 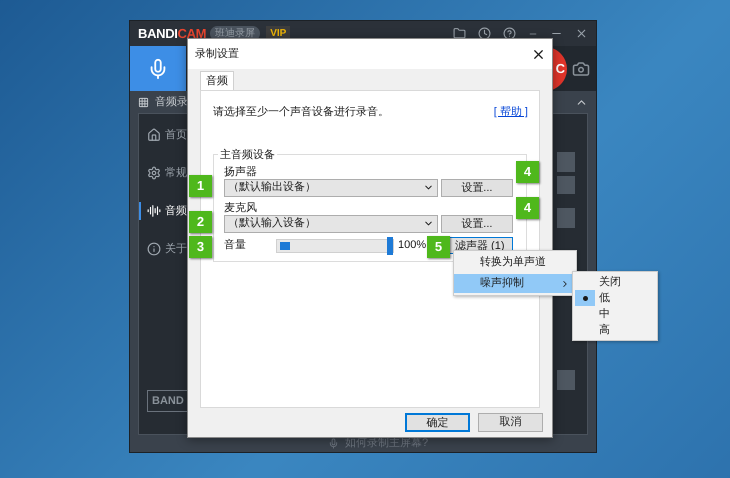 I want to click on group-title: 主音频设备, so click(x=247, y=154).